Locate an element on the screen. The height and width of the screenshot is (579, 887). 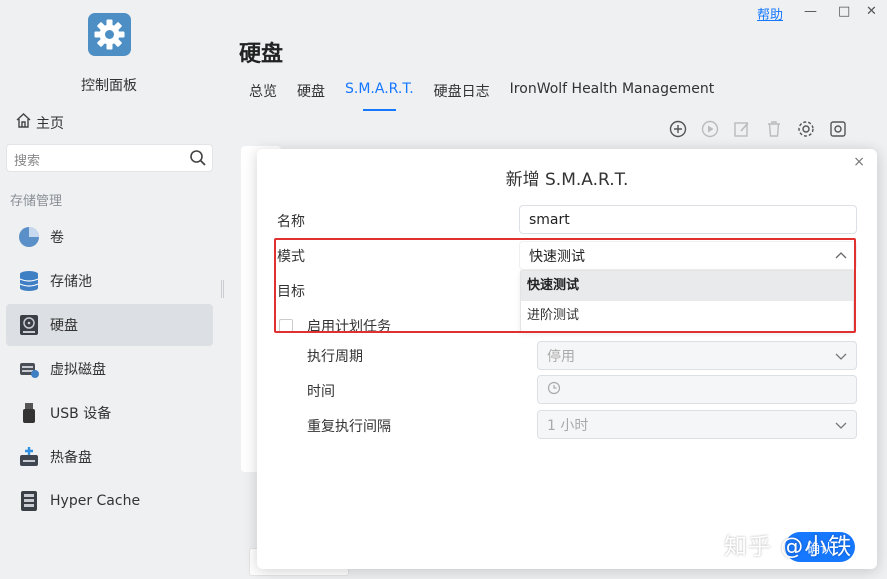
sidebar-item-label: 硬盘 is located at coordinates (64, 326).